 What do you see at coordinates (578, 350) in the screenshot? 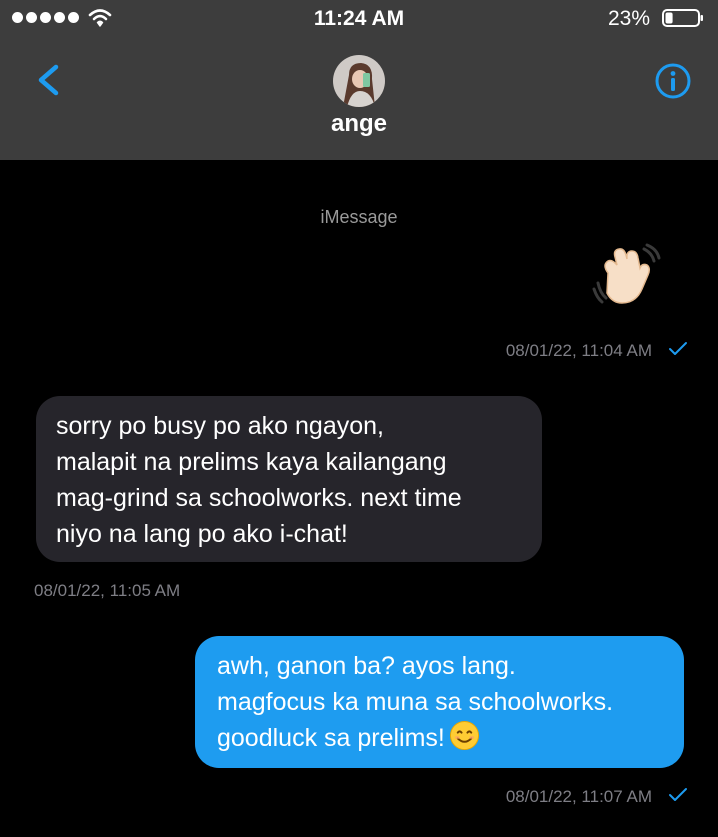
I see `message-timestamp: 08/01/22, 11:04 AM` at bounding box center [578, 350].